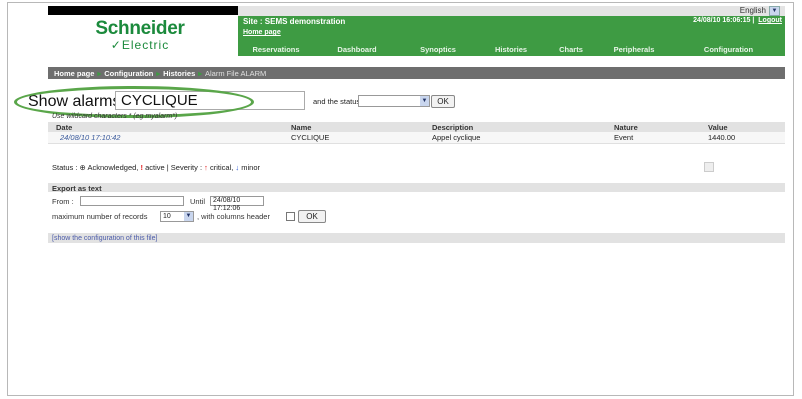  Describe the element at coordinates (236, 73) in the screenshot. I see `breadcrumb-current: Alarm File ALARM` at that location.